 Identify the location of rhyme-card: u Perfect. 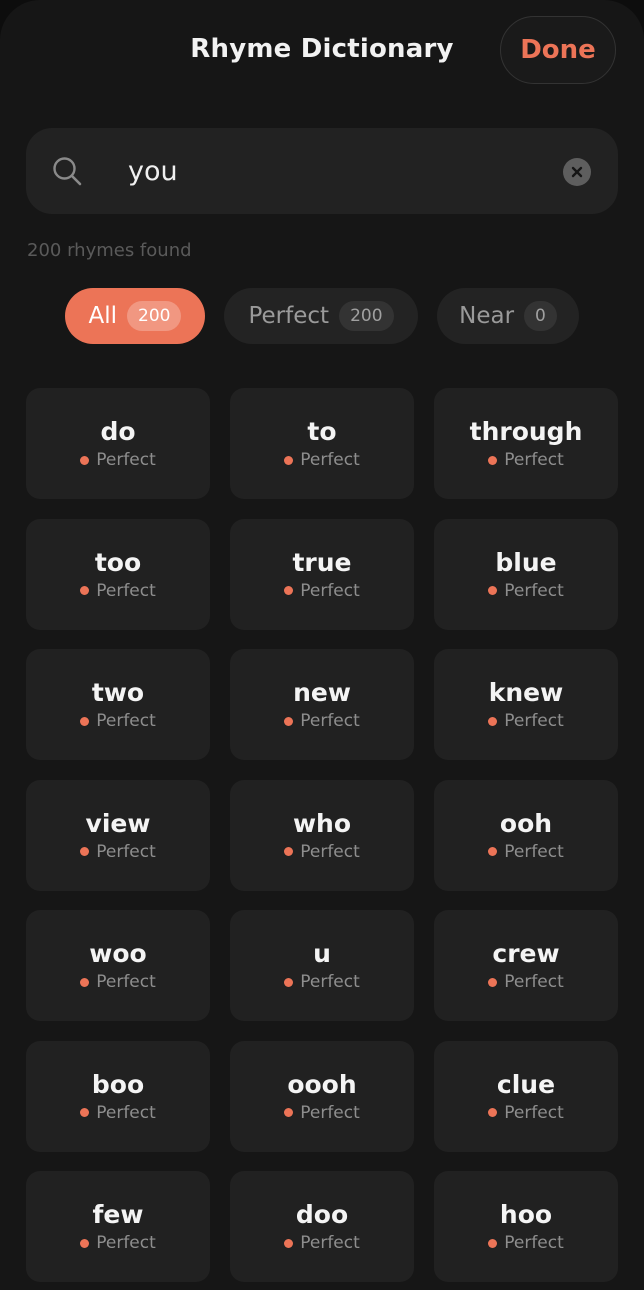
(322, 965).